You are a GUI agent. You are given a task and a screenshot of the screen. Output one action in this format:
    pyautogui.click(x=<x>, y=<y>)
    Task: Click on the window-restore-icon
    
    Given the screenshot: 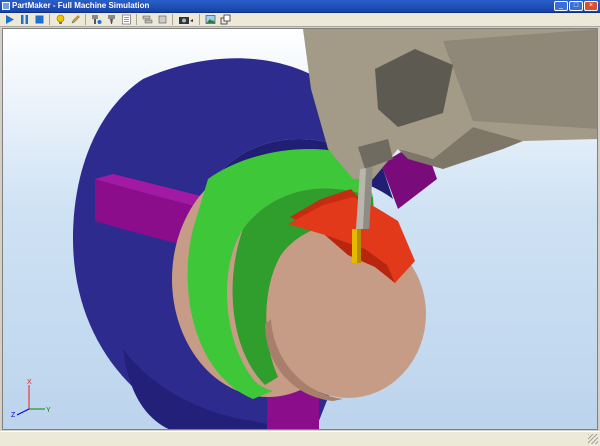 What is the action you would take?
    pyautogui.click(x=225, y=20)
    